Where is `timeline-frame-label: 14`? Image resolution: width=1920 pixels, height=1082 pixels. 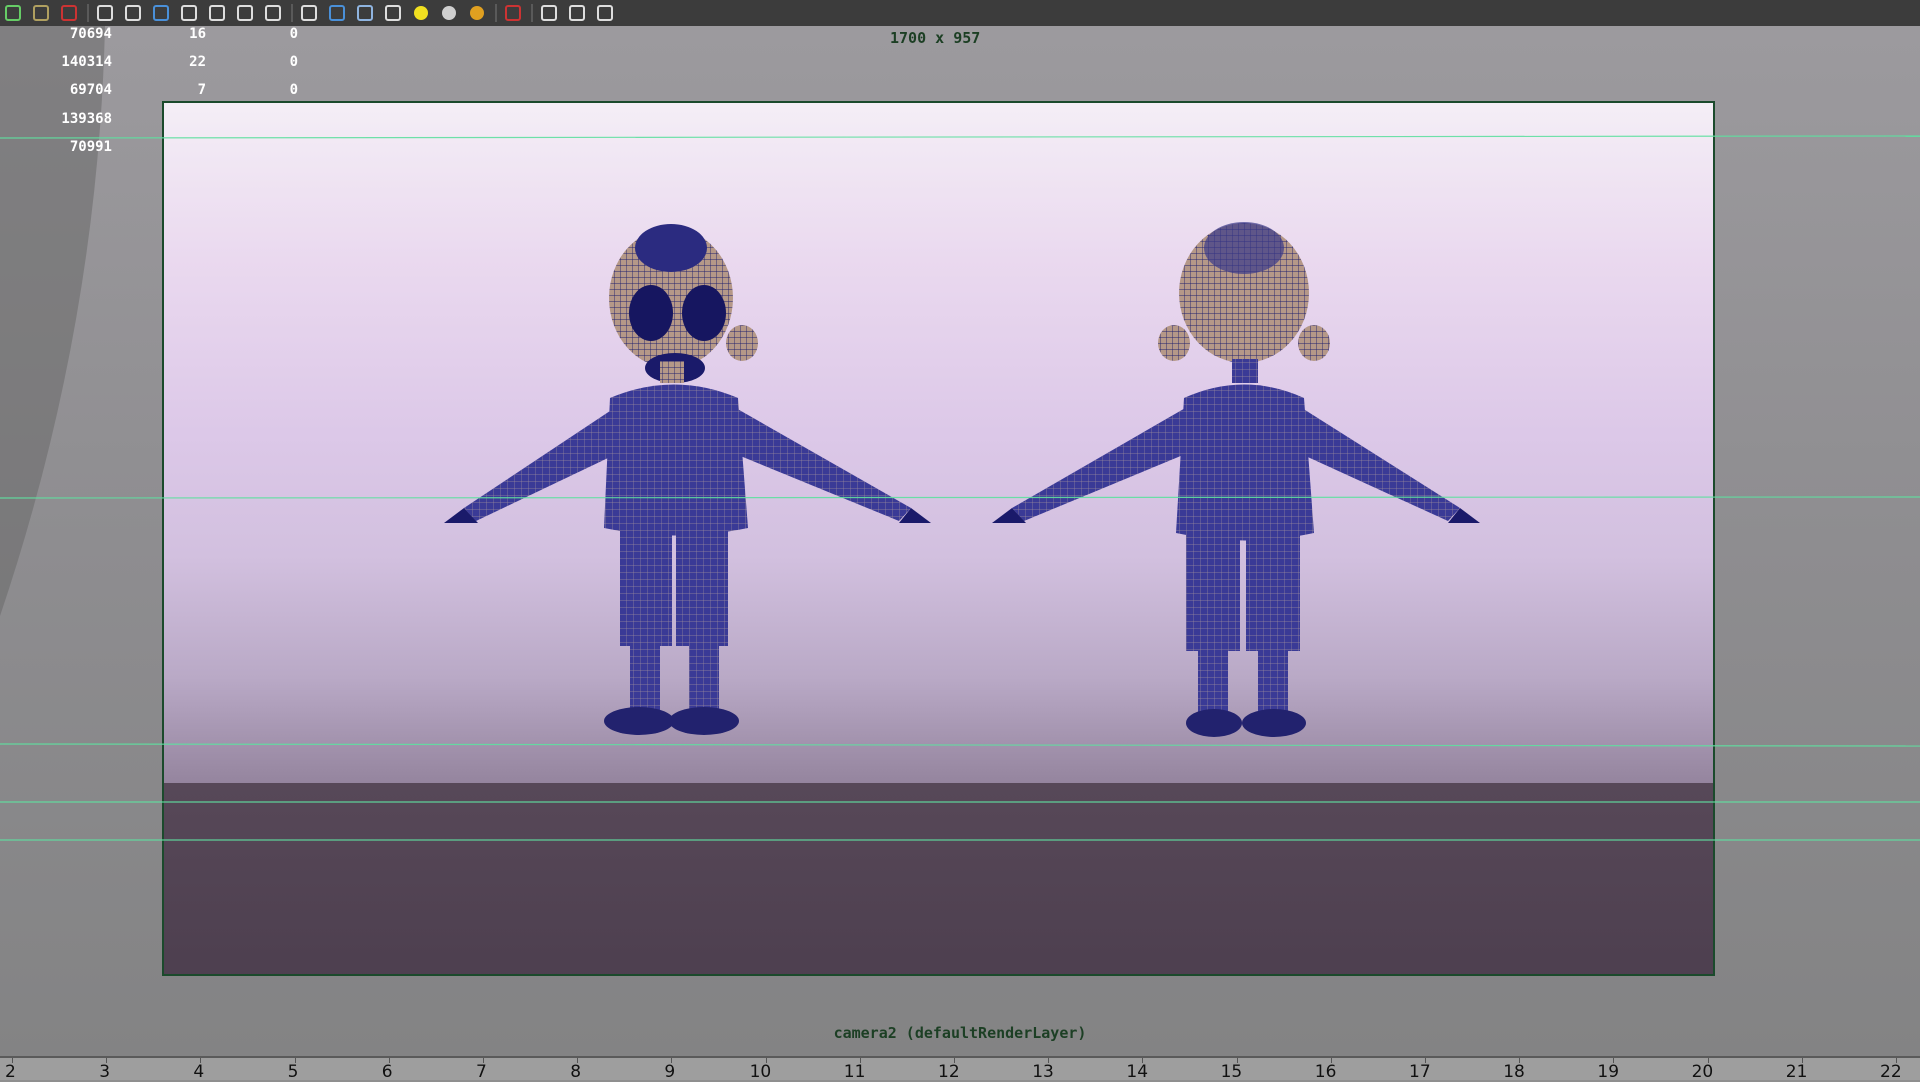
timeline-frame-label: 14 is located at coordinates (1137, 1072).